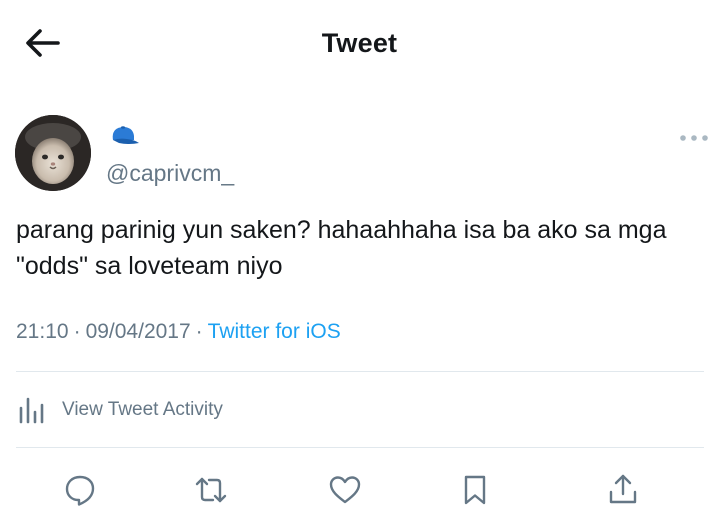  I want to click on heart-icon, so click(345, 490).